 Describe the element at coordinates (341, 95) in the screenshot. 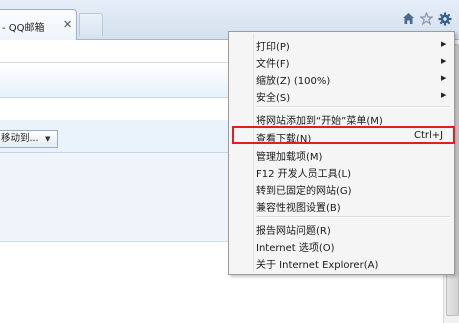

I see `menu-item-s: 安全(S) ▶` at that location.